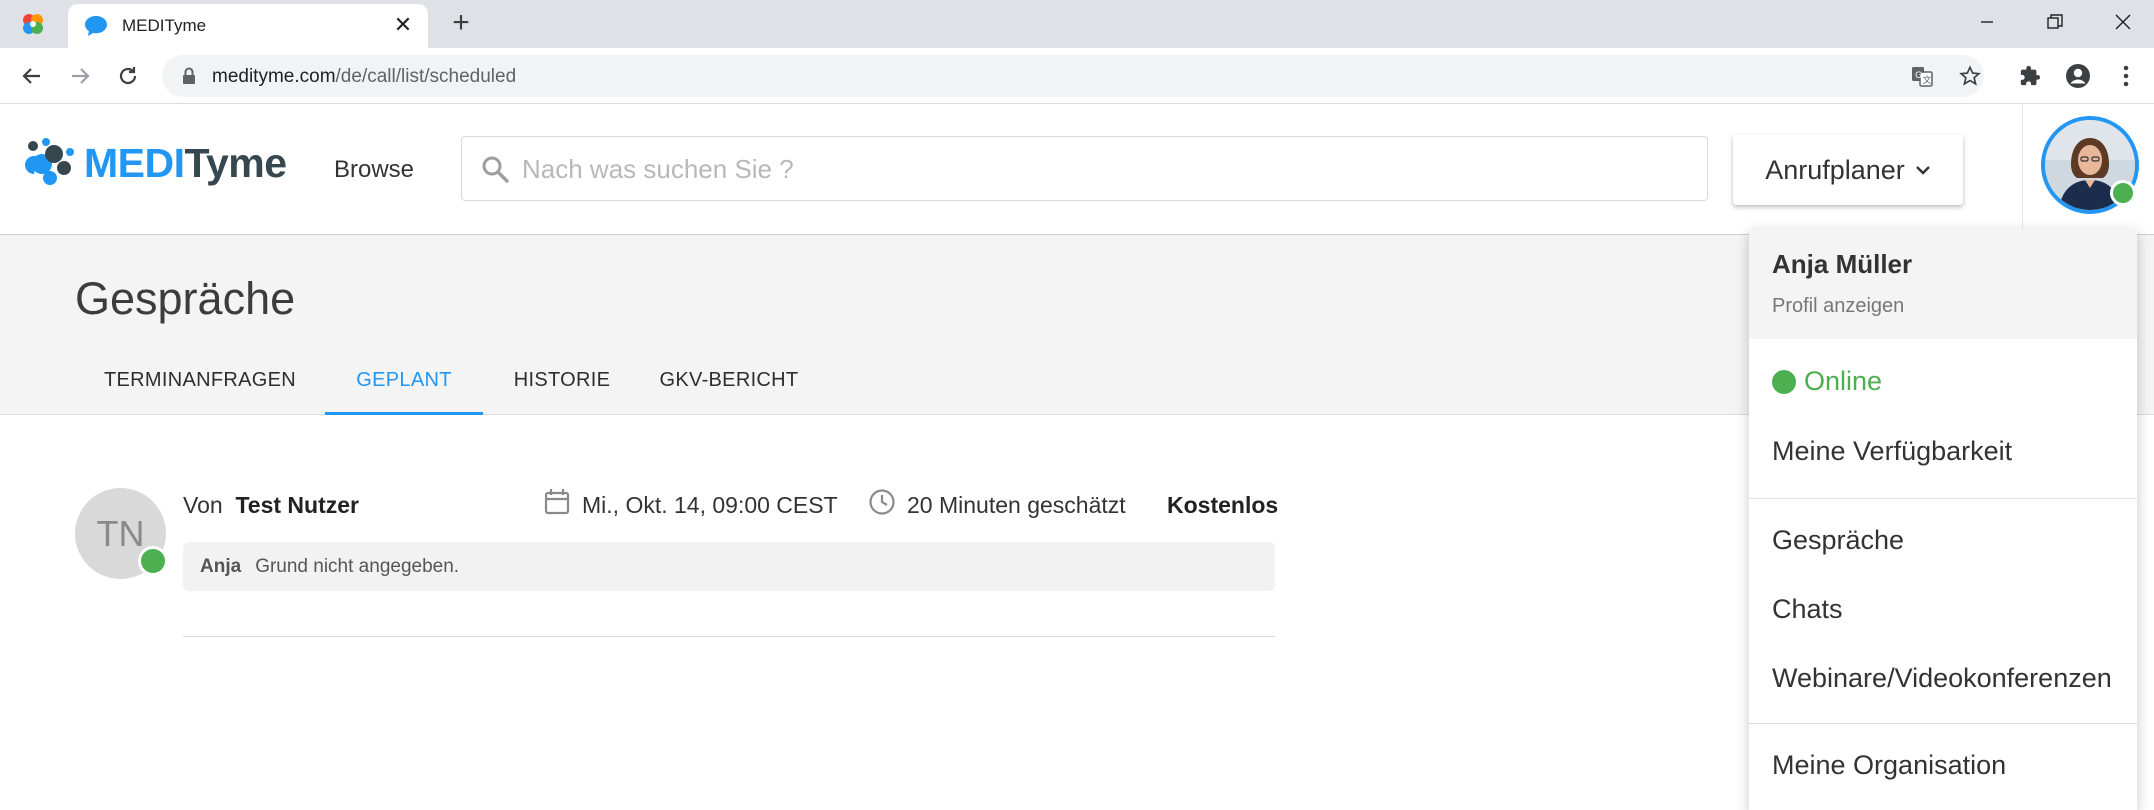  I want to click on call-planner-dropdown-button: Anrufplaner, so click(1848, 170).